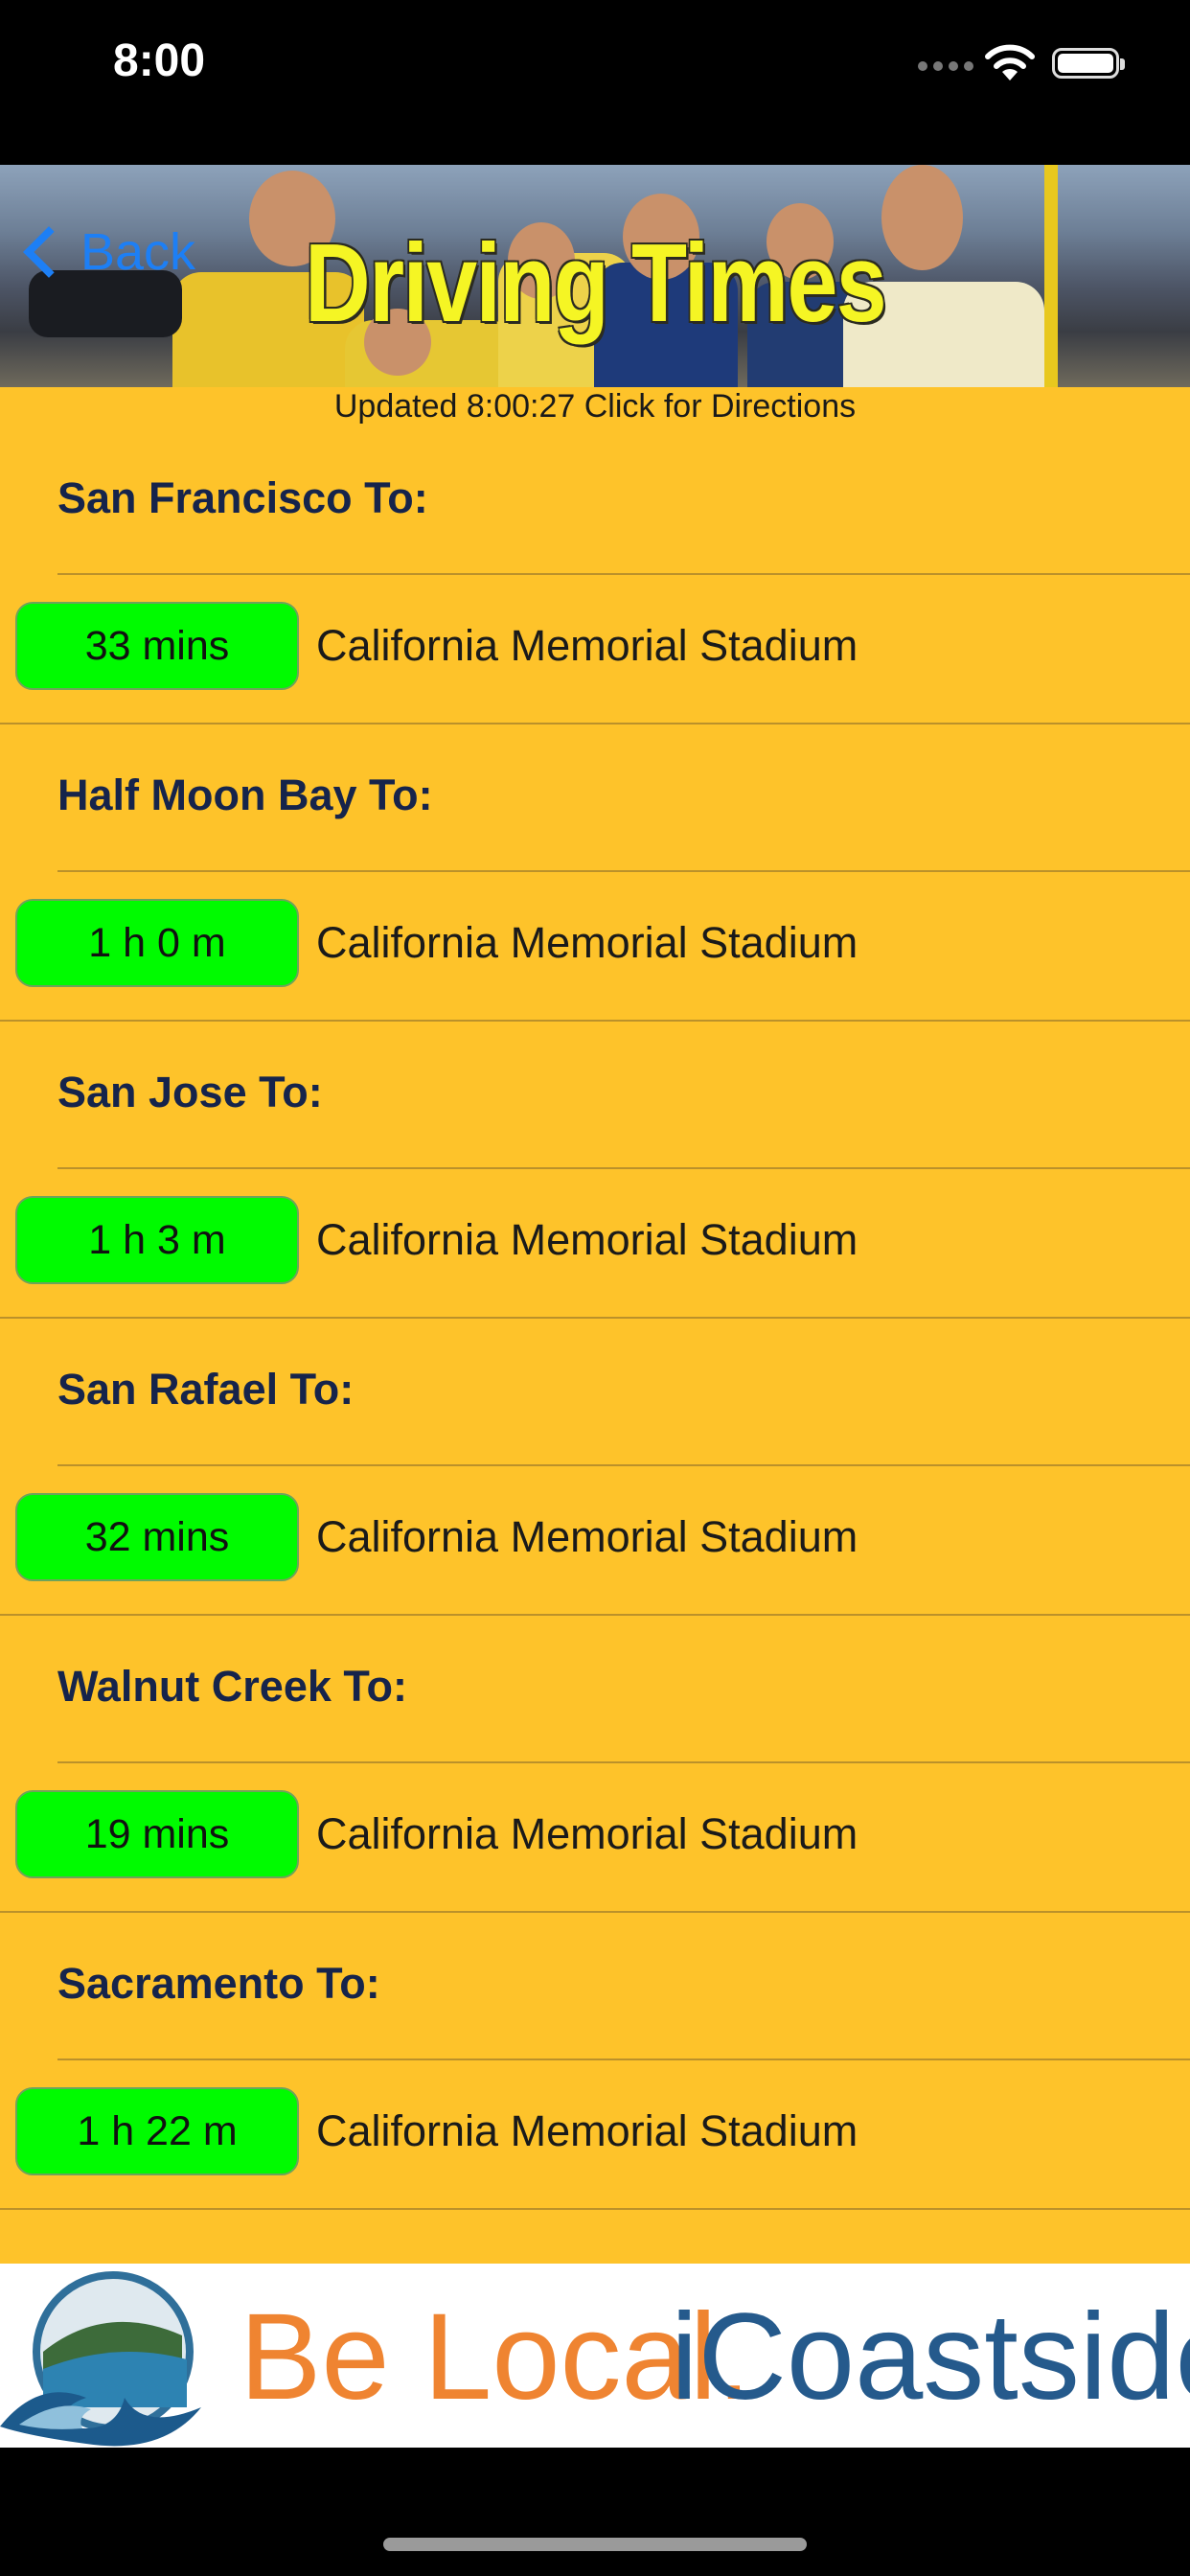 Image resolution: width=1190 pixels, height=2576 pixels. What do you see at coordinates (595, 2512) in the screenshot?
I see `bottom-safe-area` at bounding box center [595, 2512].